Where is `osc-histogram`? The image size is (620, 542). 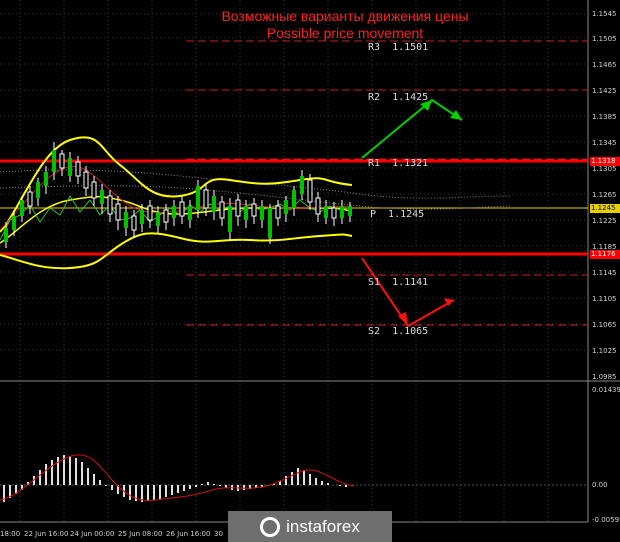 osc-histogram is located at coordinates (178, 478).